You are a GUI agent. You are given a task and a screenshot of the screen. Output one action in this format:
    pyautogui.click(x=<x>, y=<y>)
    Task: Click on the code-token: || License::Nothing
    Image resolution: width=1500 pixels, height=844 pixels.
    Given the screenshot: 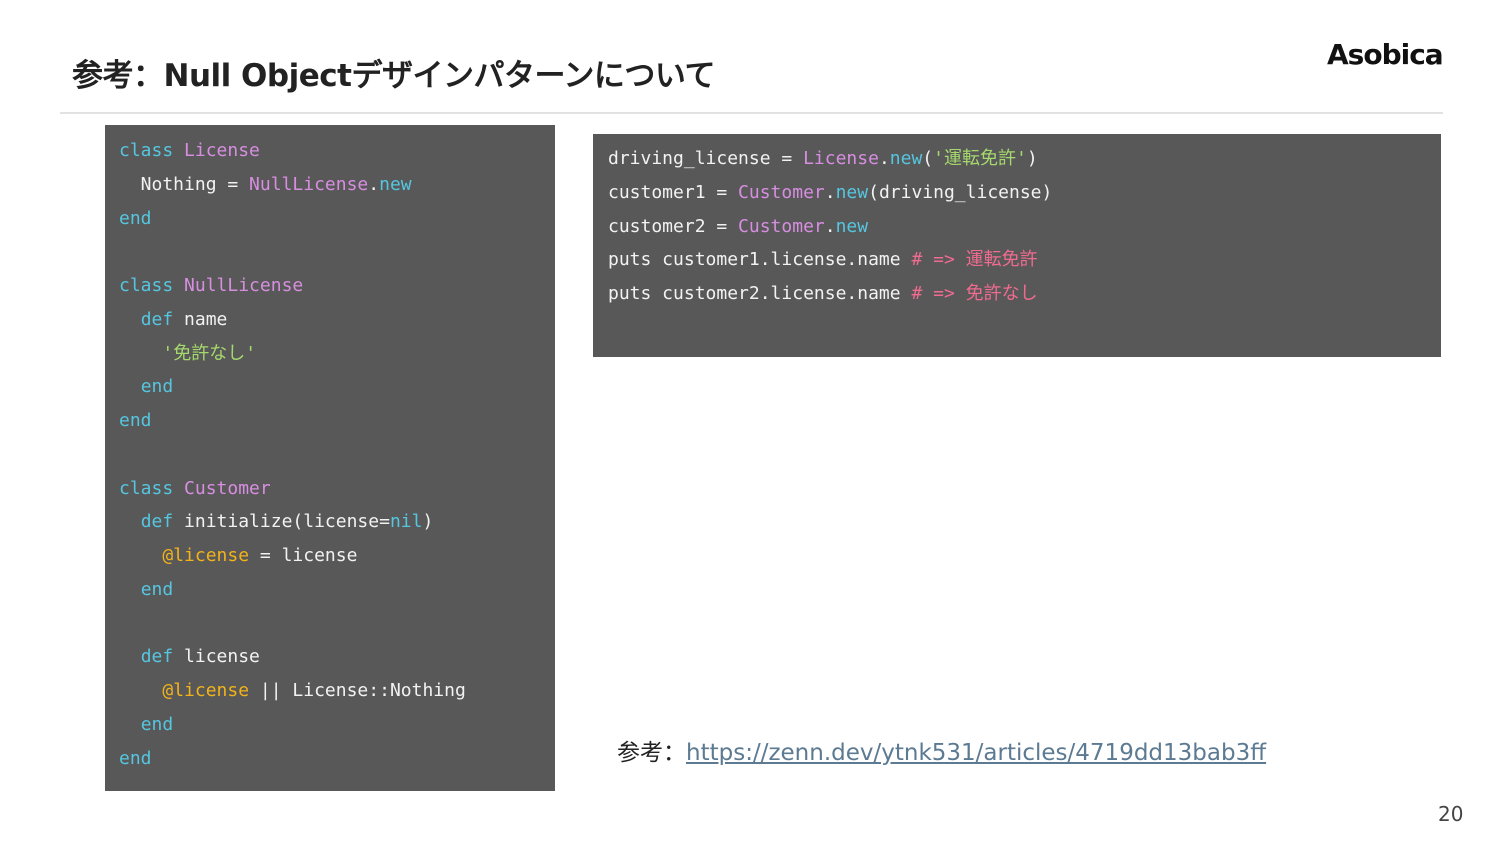 What is the action you would take?
    pyautogui.click(x=357, y=690)
    